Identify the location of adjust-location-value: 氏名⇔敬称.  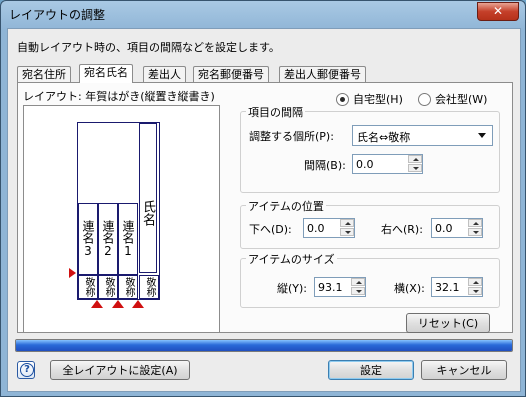
(384, 137).